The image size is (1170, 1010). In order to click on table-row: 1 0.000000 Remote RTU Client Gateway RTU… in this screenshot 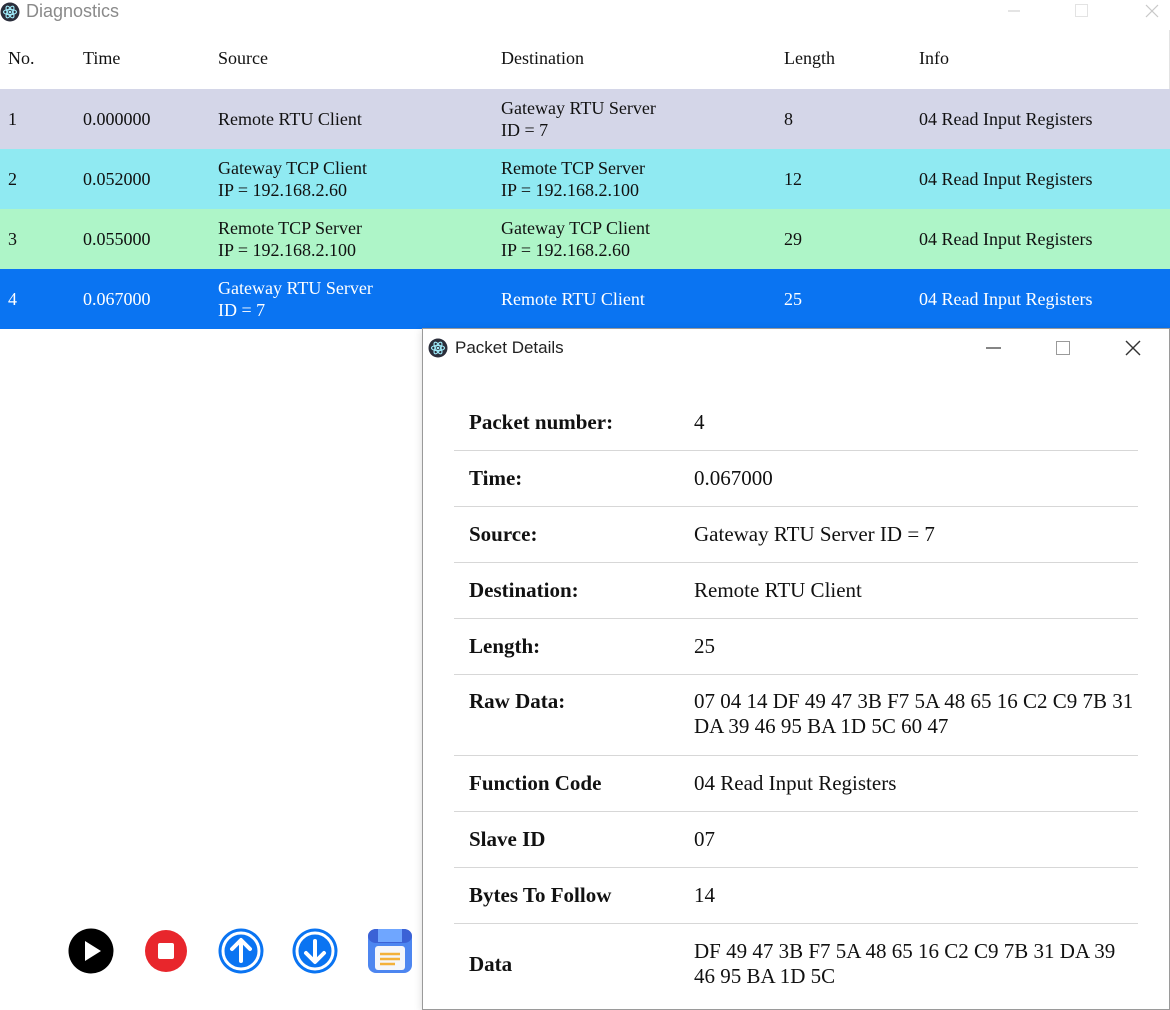, I will do `click(585, 119)`.